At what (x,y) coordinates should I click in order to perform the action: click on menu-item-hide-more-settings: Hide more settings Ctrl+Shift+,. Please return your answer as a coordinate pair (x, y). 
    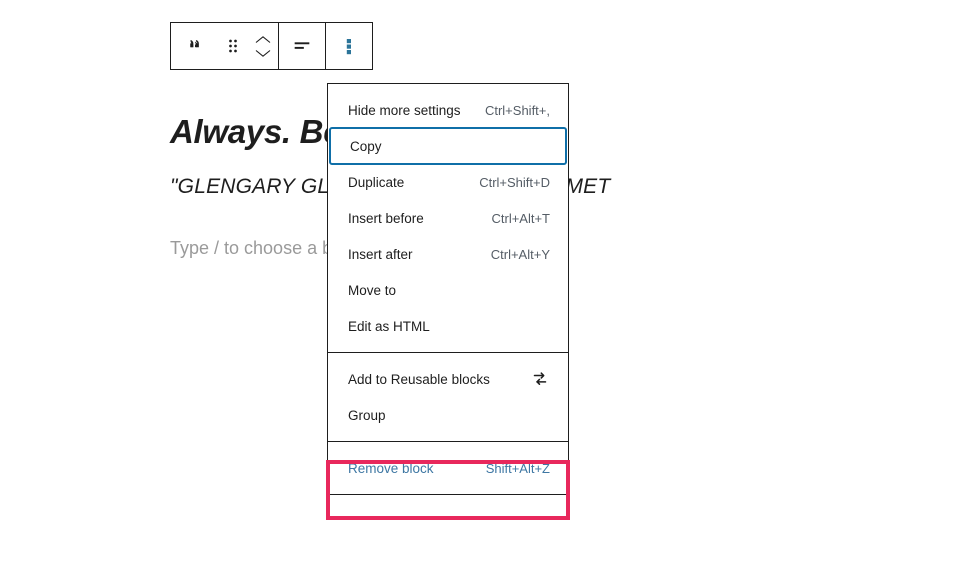
    Looking at the image, I should click on (448, 110).